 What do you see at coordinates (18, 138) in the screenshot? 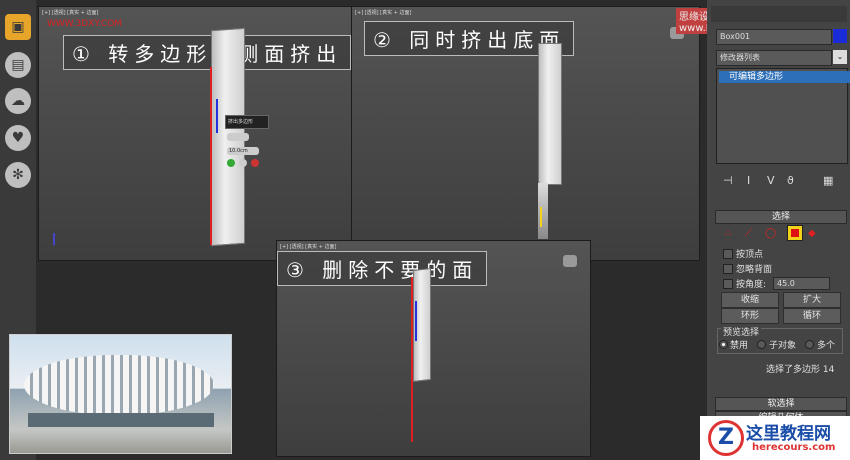
I see `heart-icon: ♥` at bounding box center [18, 138].